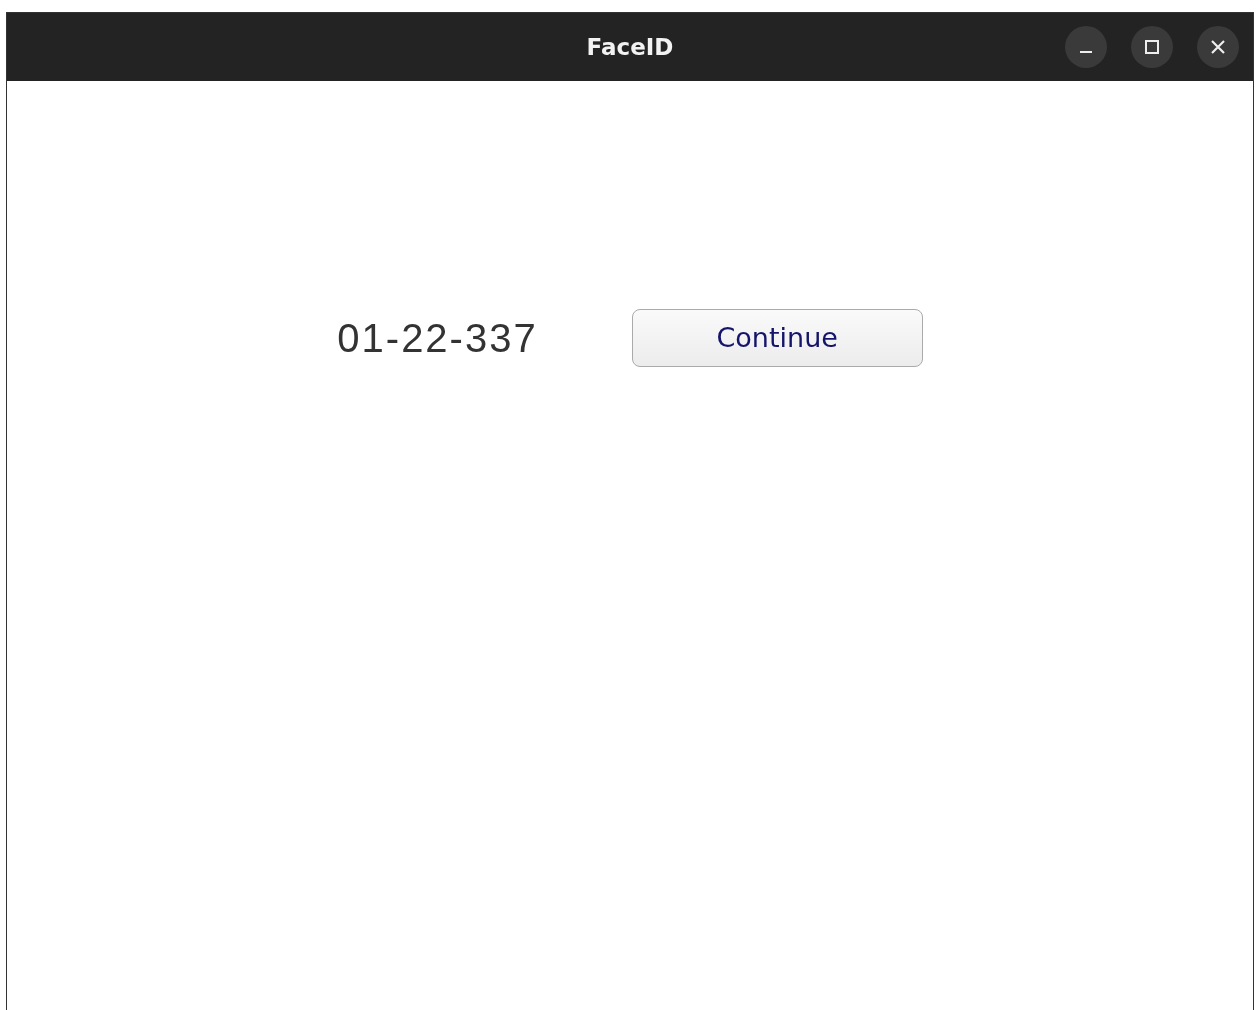  I want to click on minimize-icon, so click(1086, 52).